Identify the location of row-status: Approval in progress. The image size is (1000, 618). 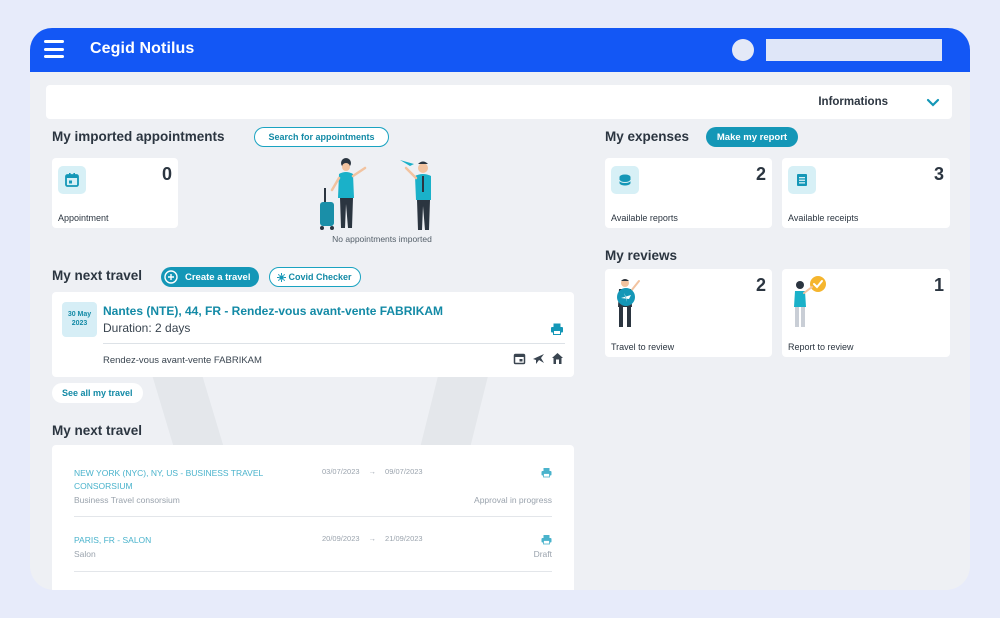
(513, 500).